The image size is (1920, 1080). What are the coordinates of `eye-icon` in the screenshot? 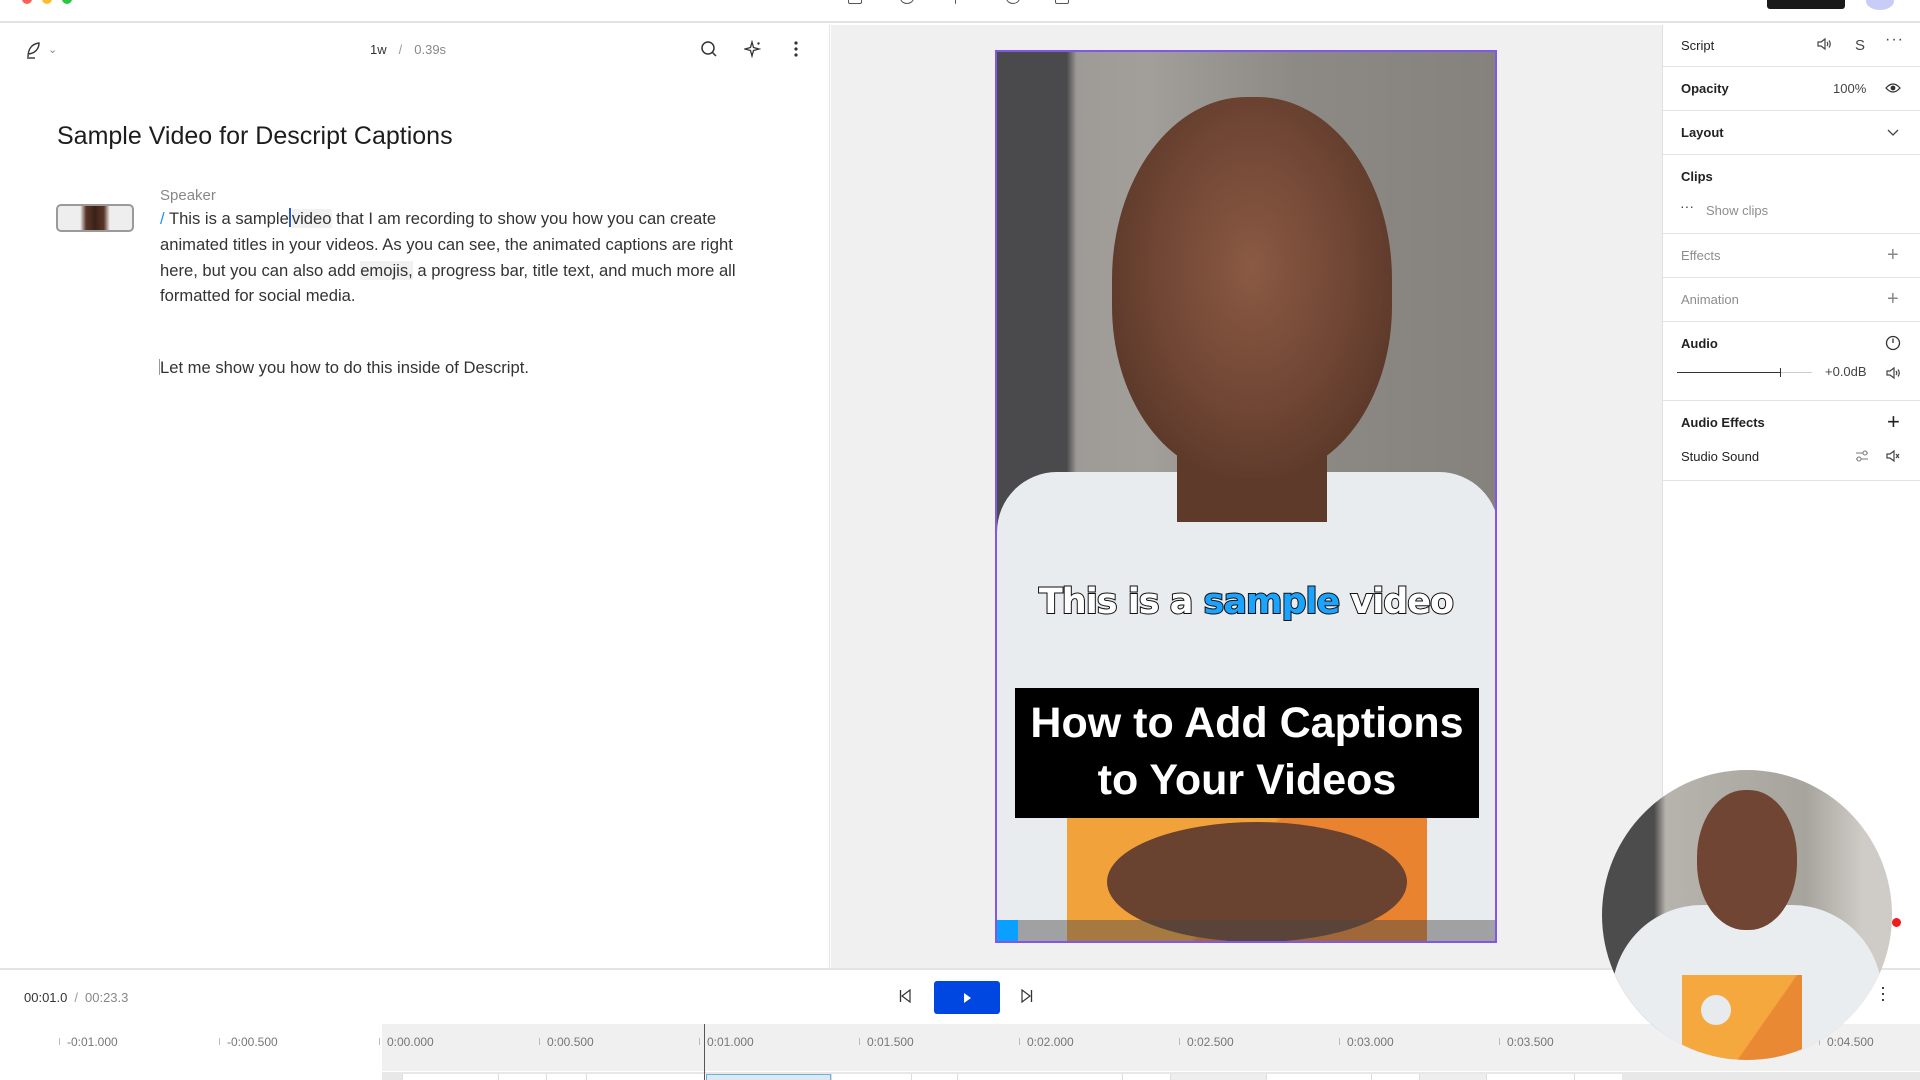 It's located at (1893, 89).